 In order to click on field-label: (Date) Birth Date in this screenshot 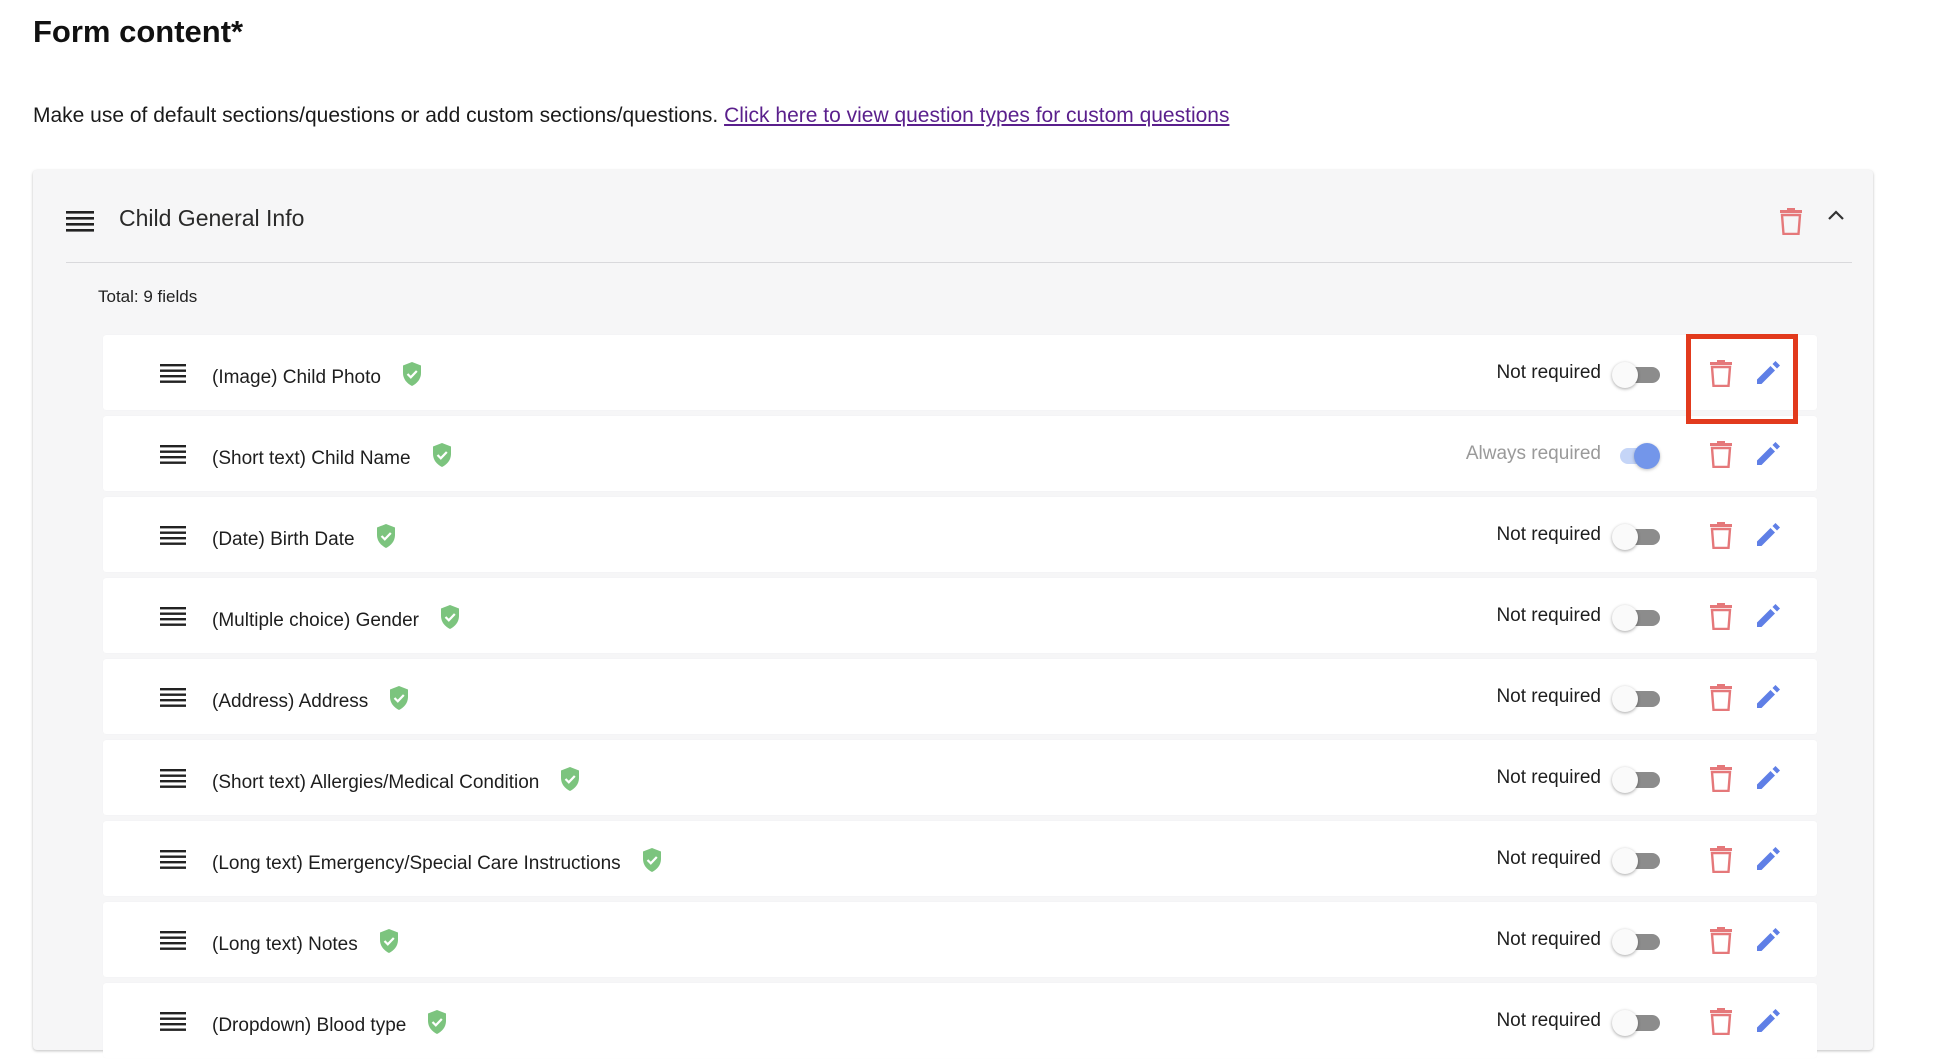, I will do `click(304, 537)`.